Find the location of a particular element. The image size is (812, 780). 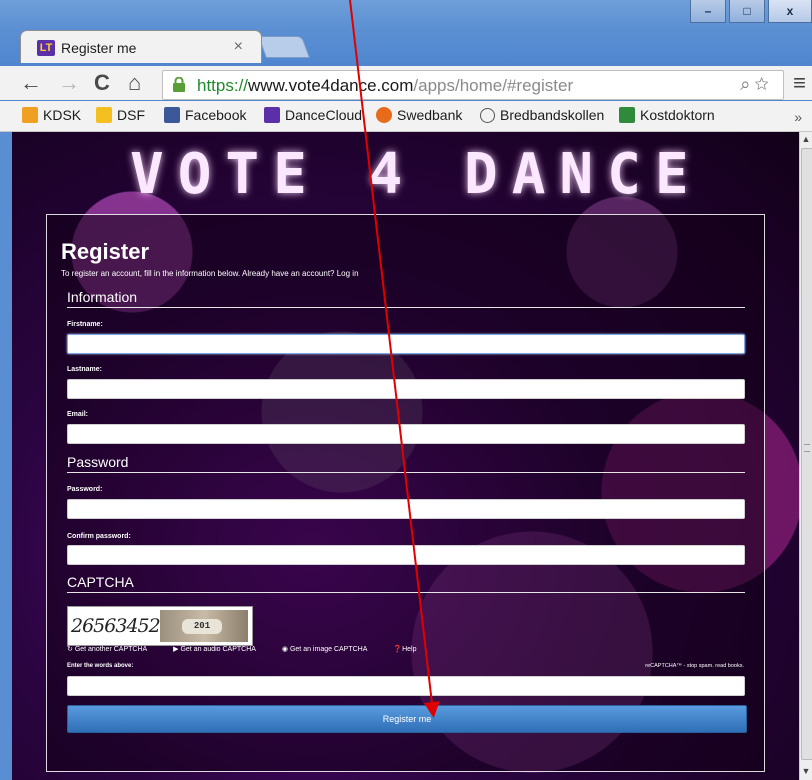

lastname-label: Lastname: is located at coordinates (85, 369).